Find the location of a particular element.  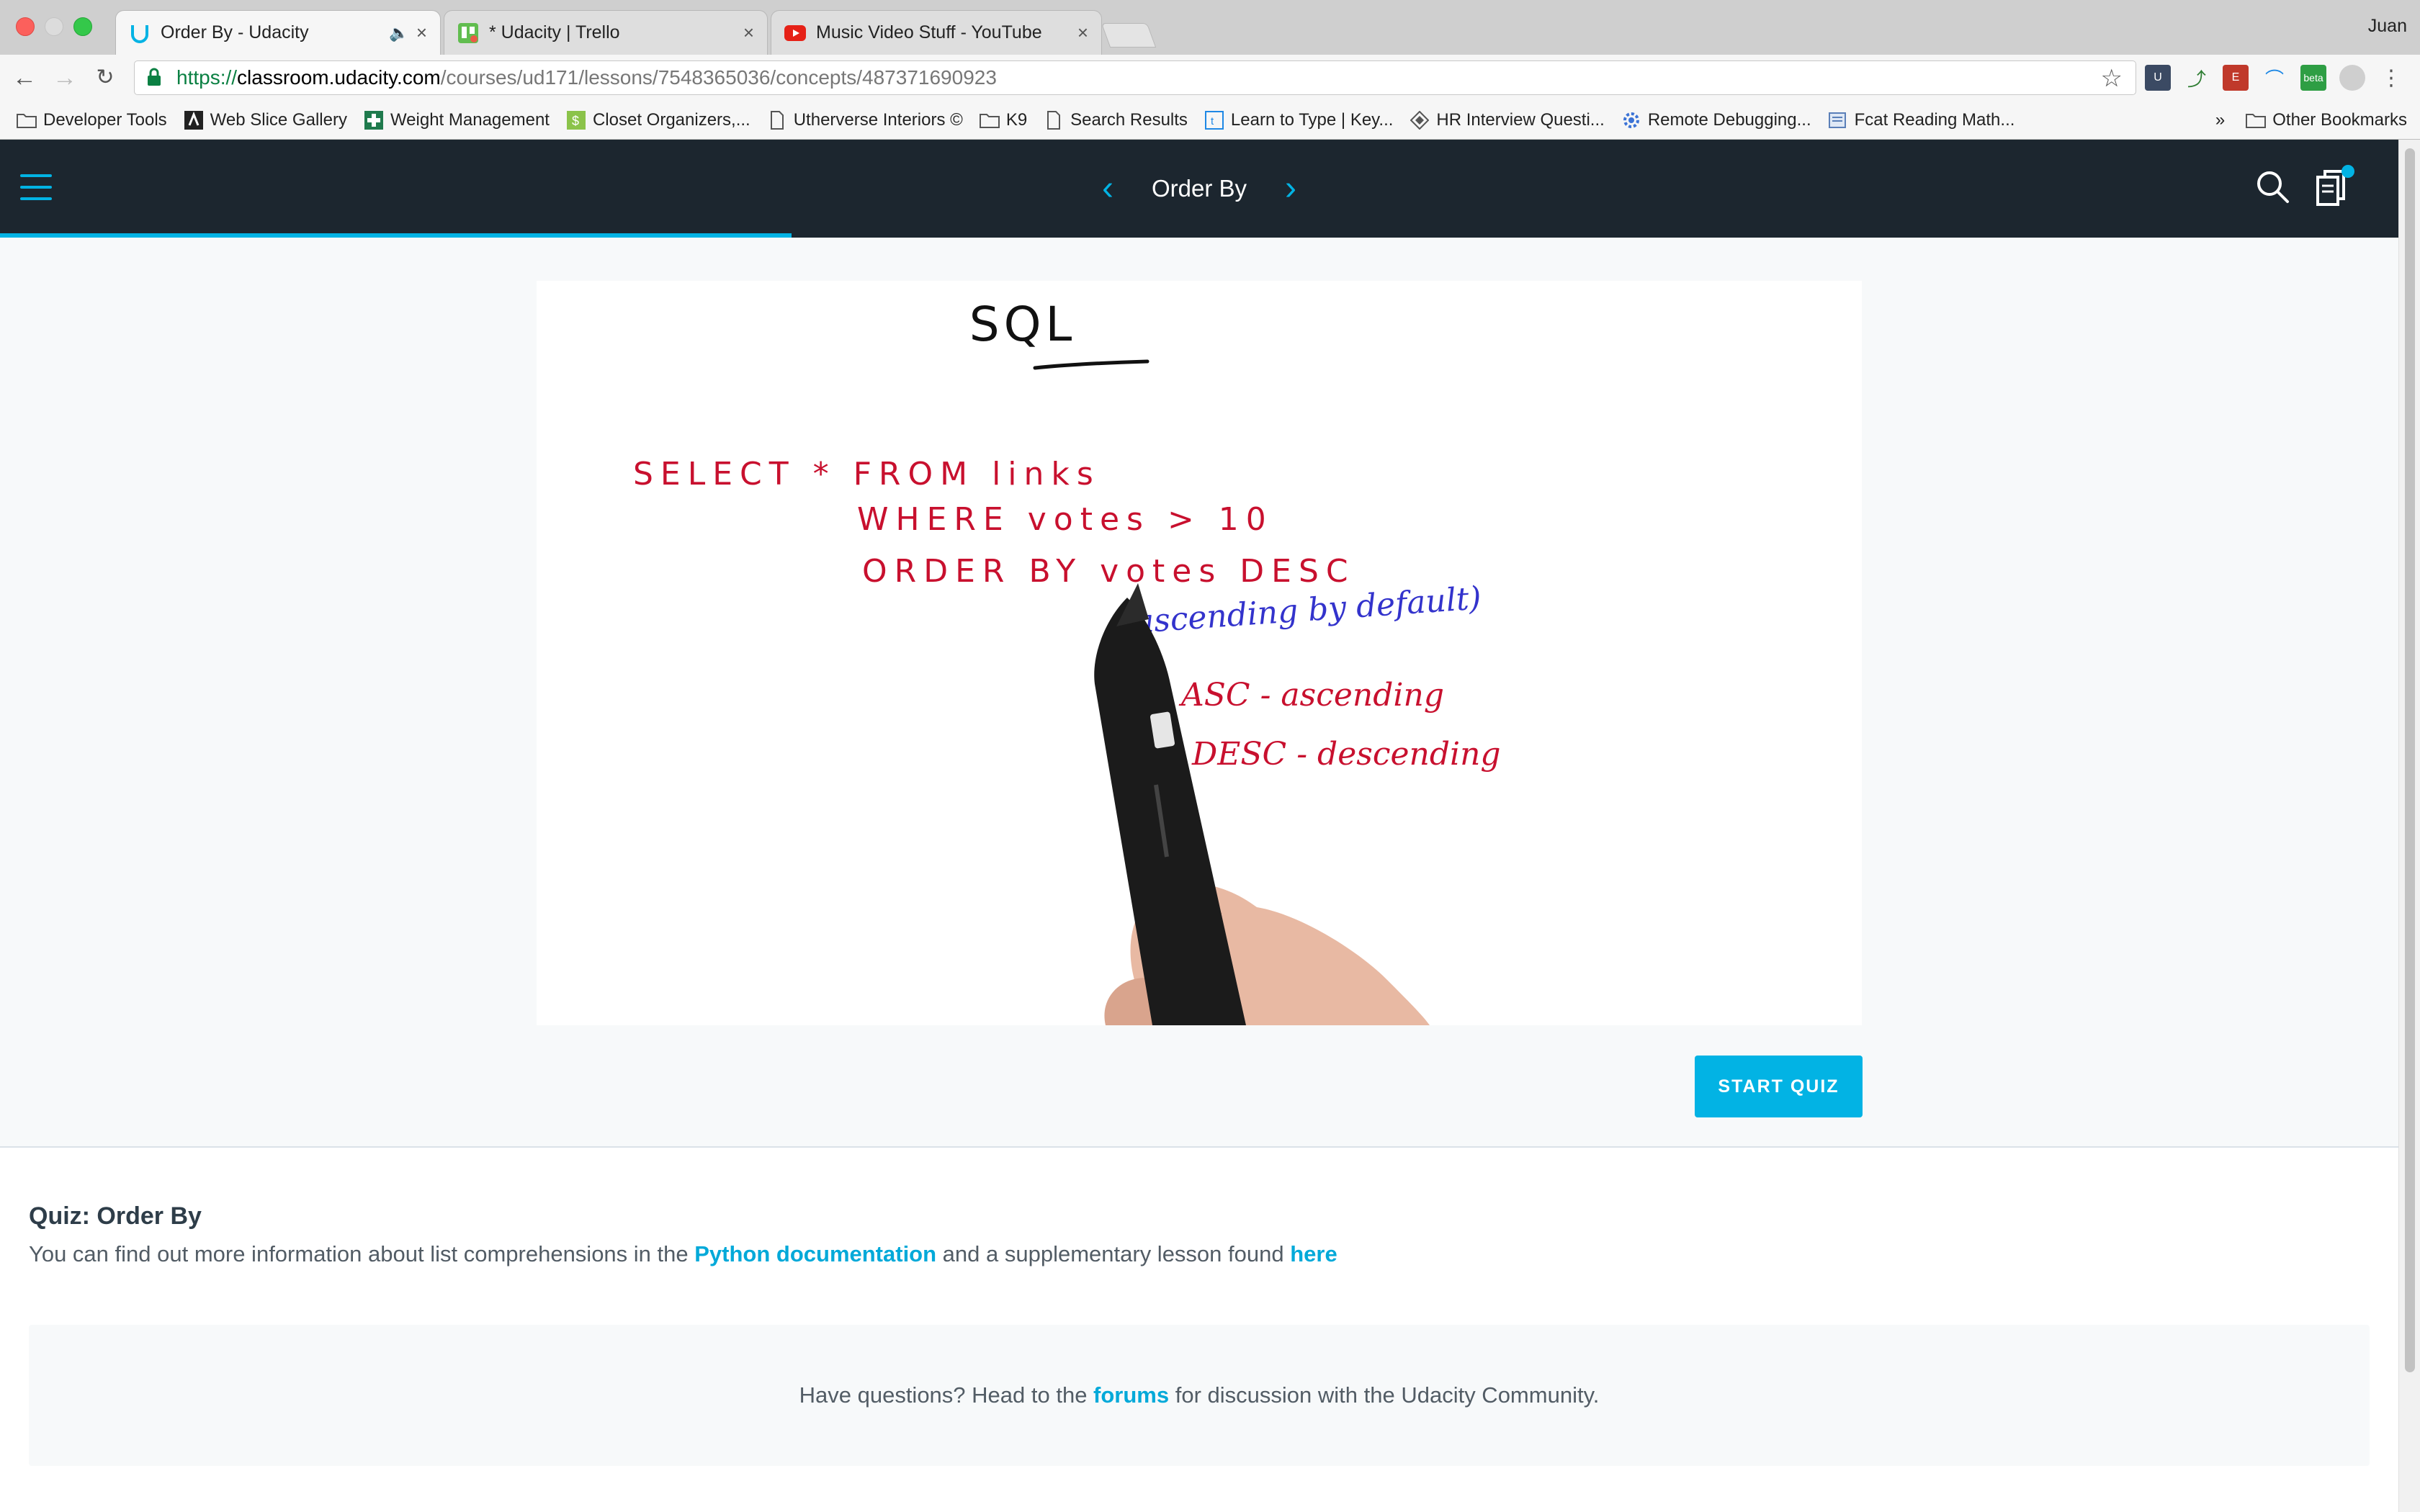

doc-icon is located at coordinates (1838, 120).